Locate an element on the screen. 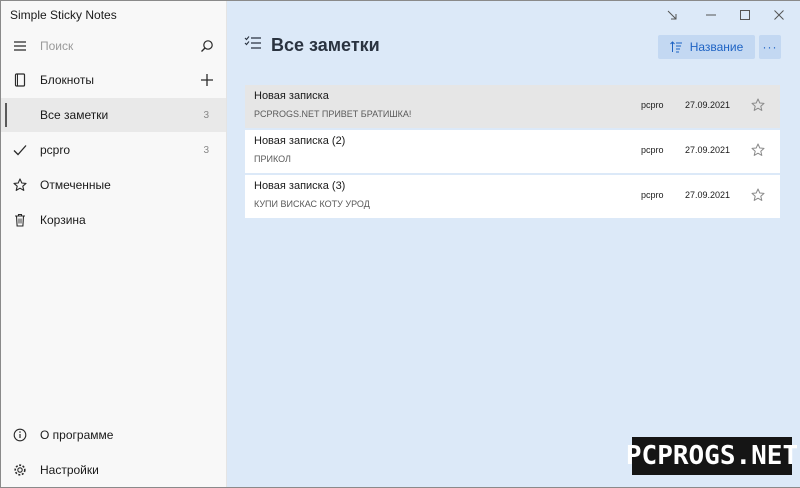  trash-icon is located at coordinates (20, 220).